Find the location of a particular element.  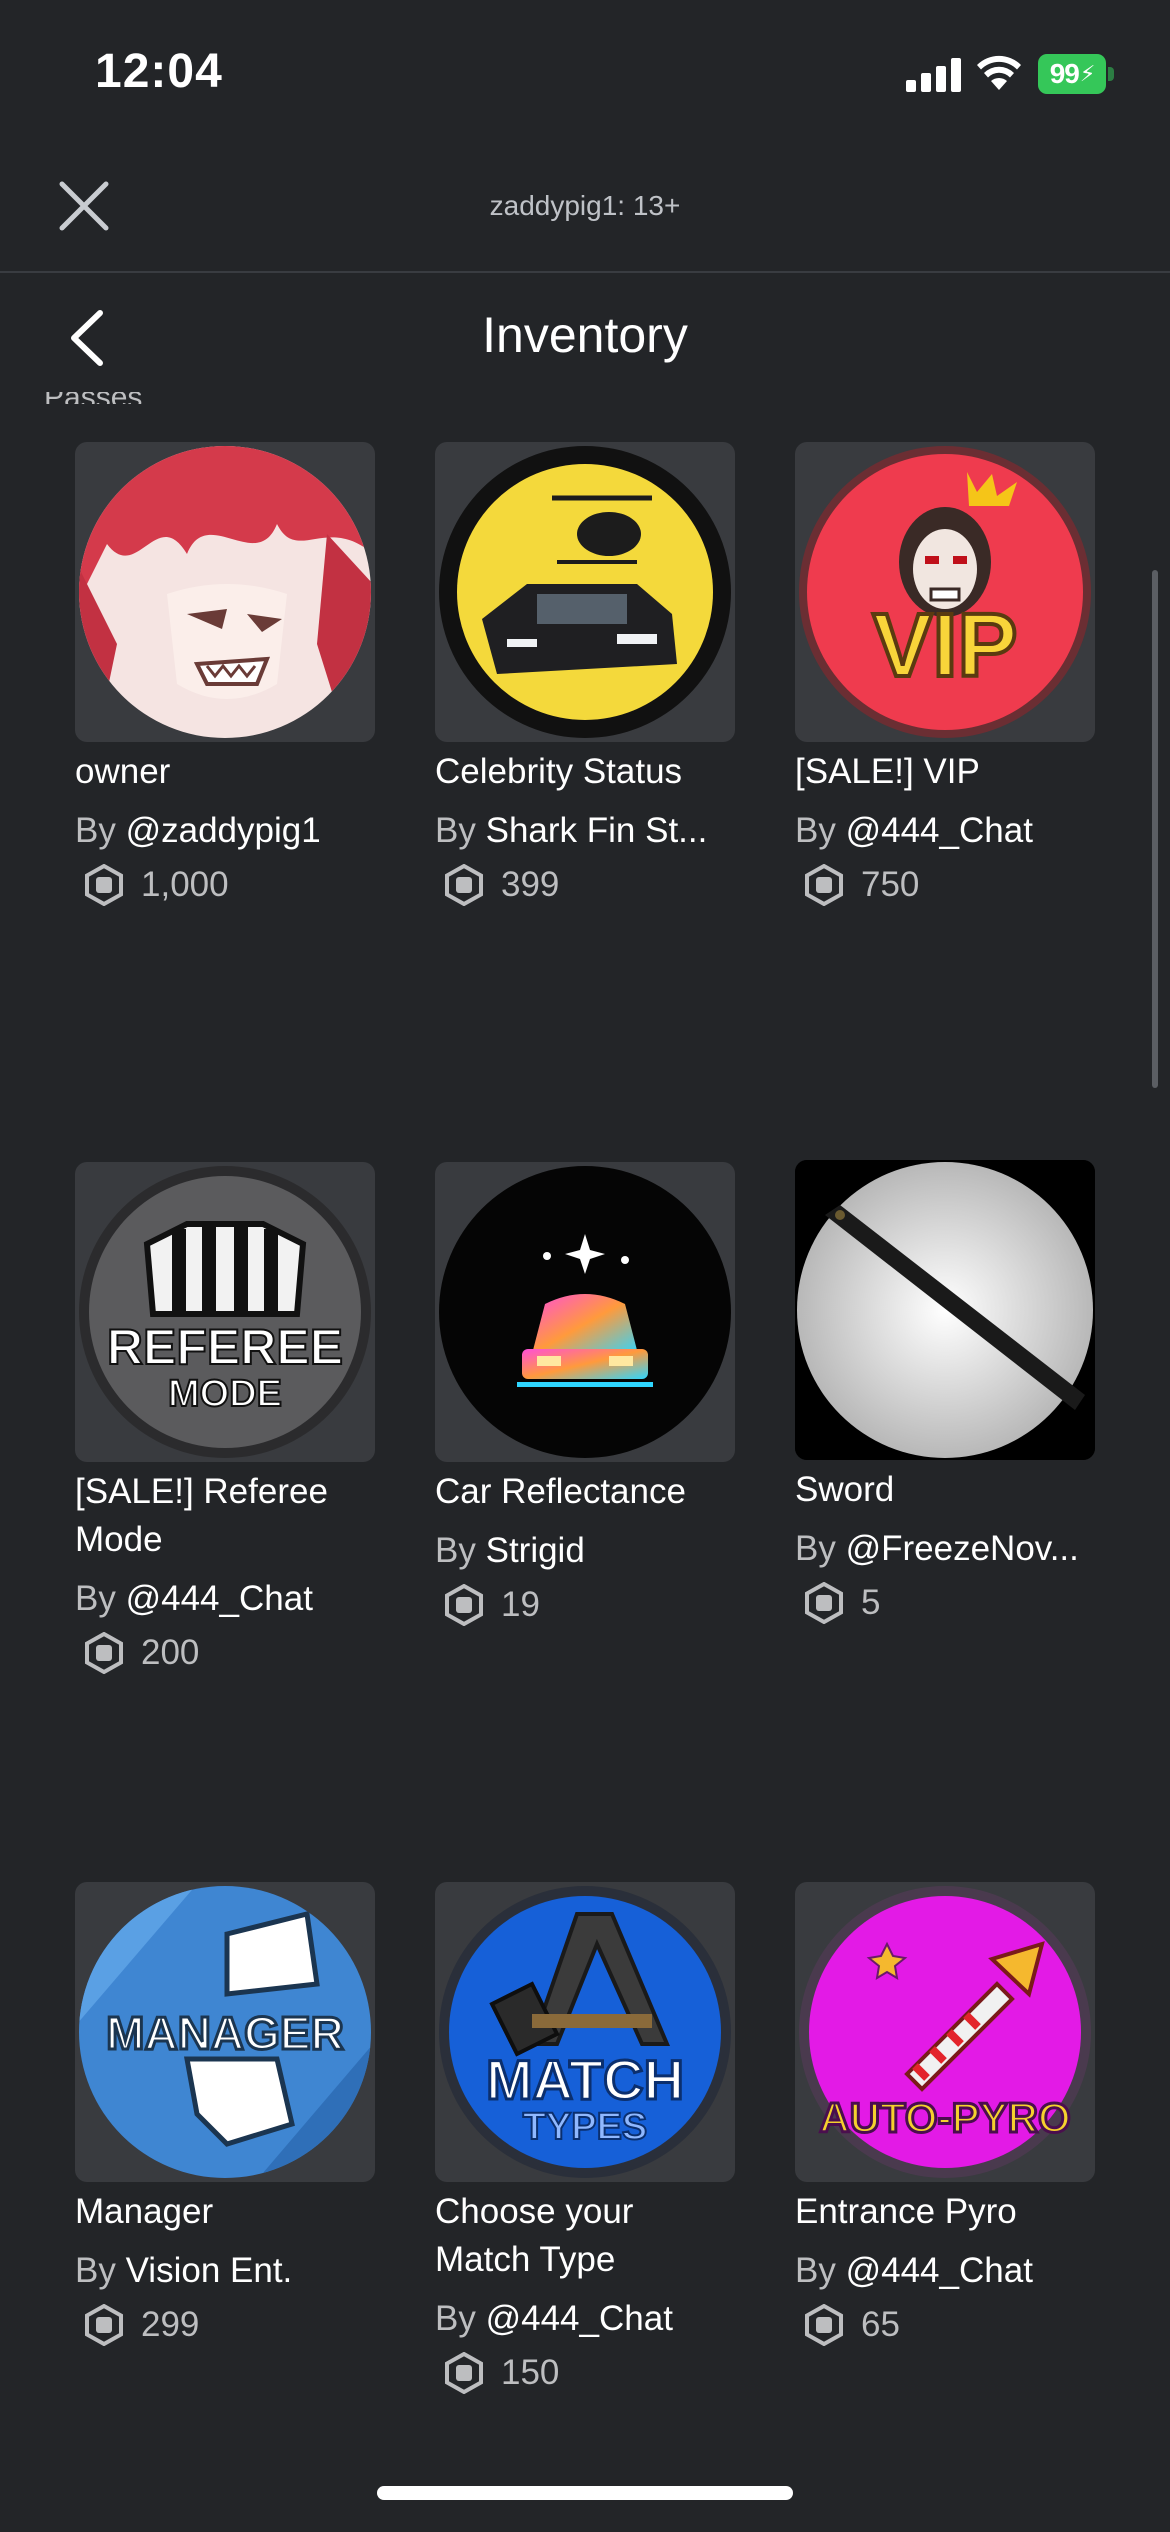

cellular-signal-icon is located at coordinates (933, 75).